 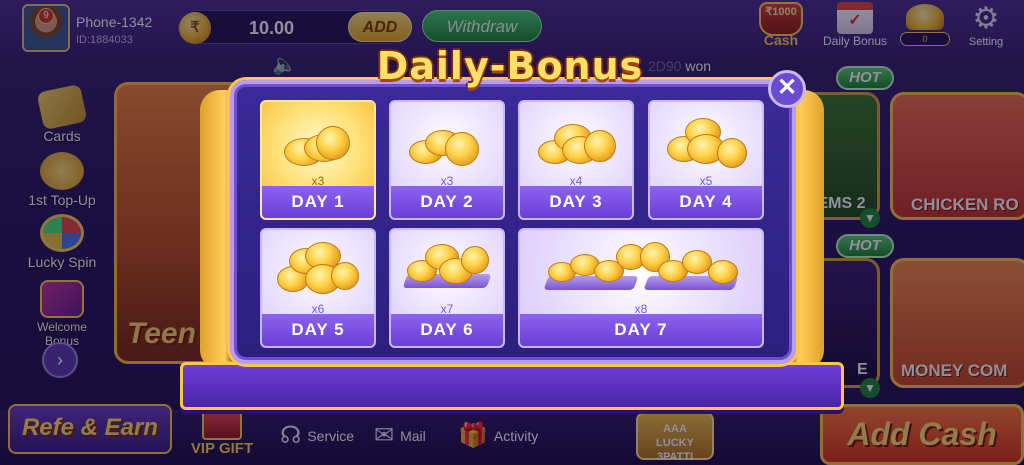 I want to click on modal-base, so click(x=512, y=386).